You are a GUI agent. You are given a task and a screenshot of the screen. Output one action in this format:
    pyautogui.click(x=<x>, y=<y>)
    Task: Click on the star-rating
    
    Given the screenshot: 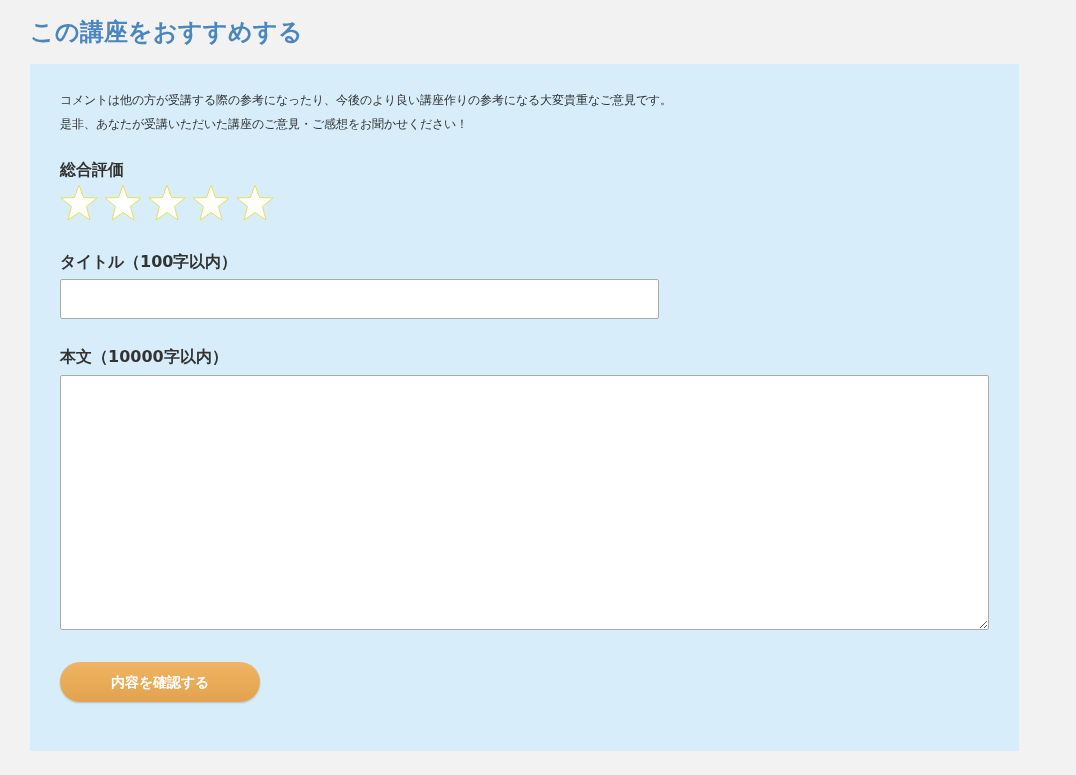 What is the action you would take?
    pyautogui.click(x=167, y=203)
    